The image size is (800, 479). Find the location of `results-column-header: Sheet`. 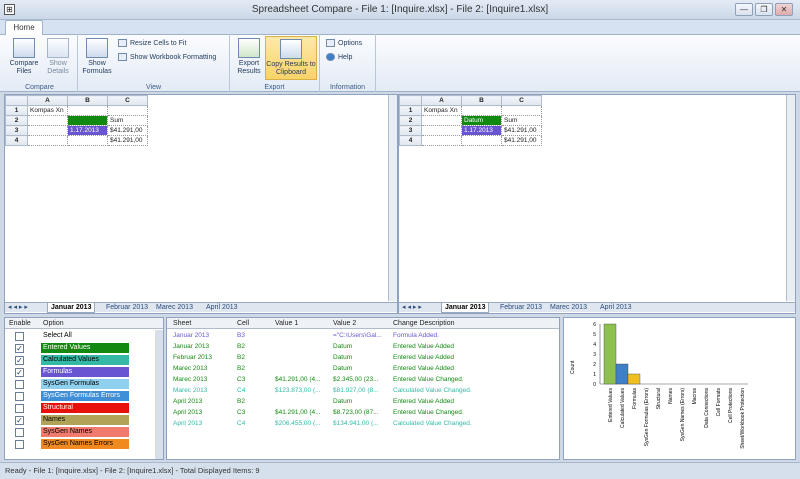

results-column-header: Sheet is located at coordinates (182, 323).